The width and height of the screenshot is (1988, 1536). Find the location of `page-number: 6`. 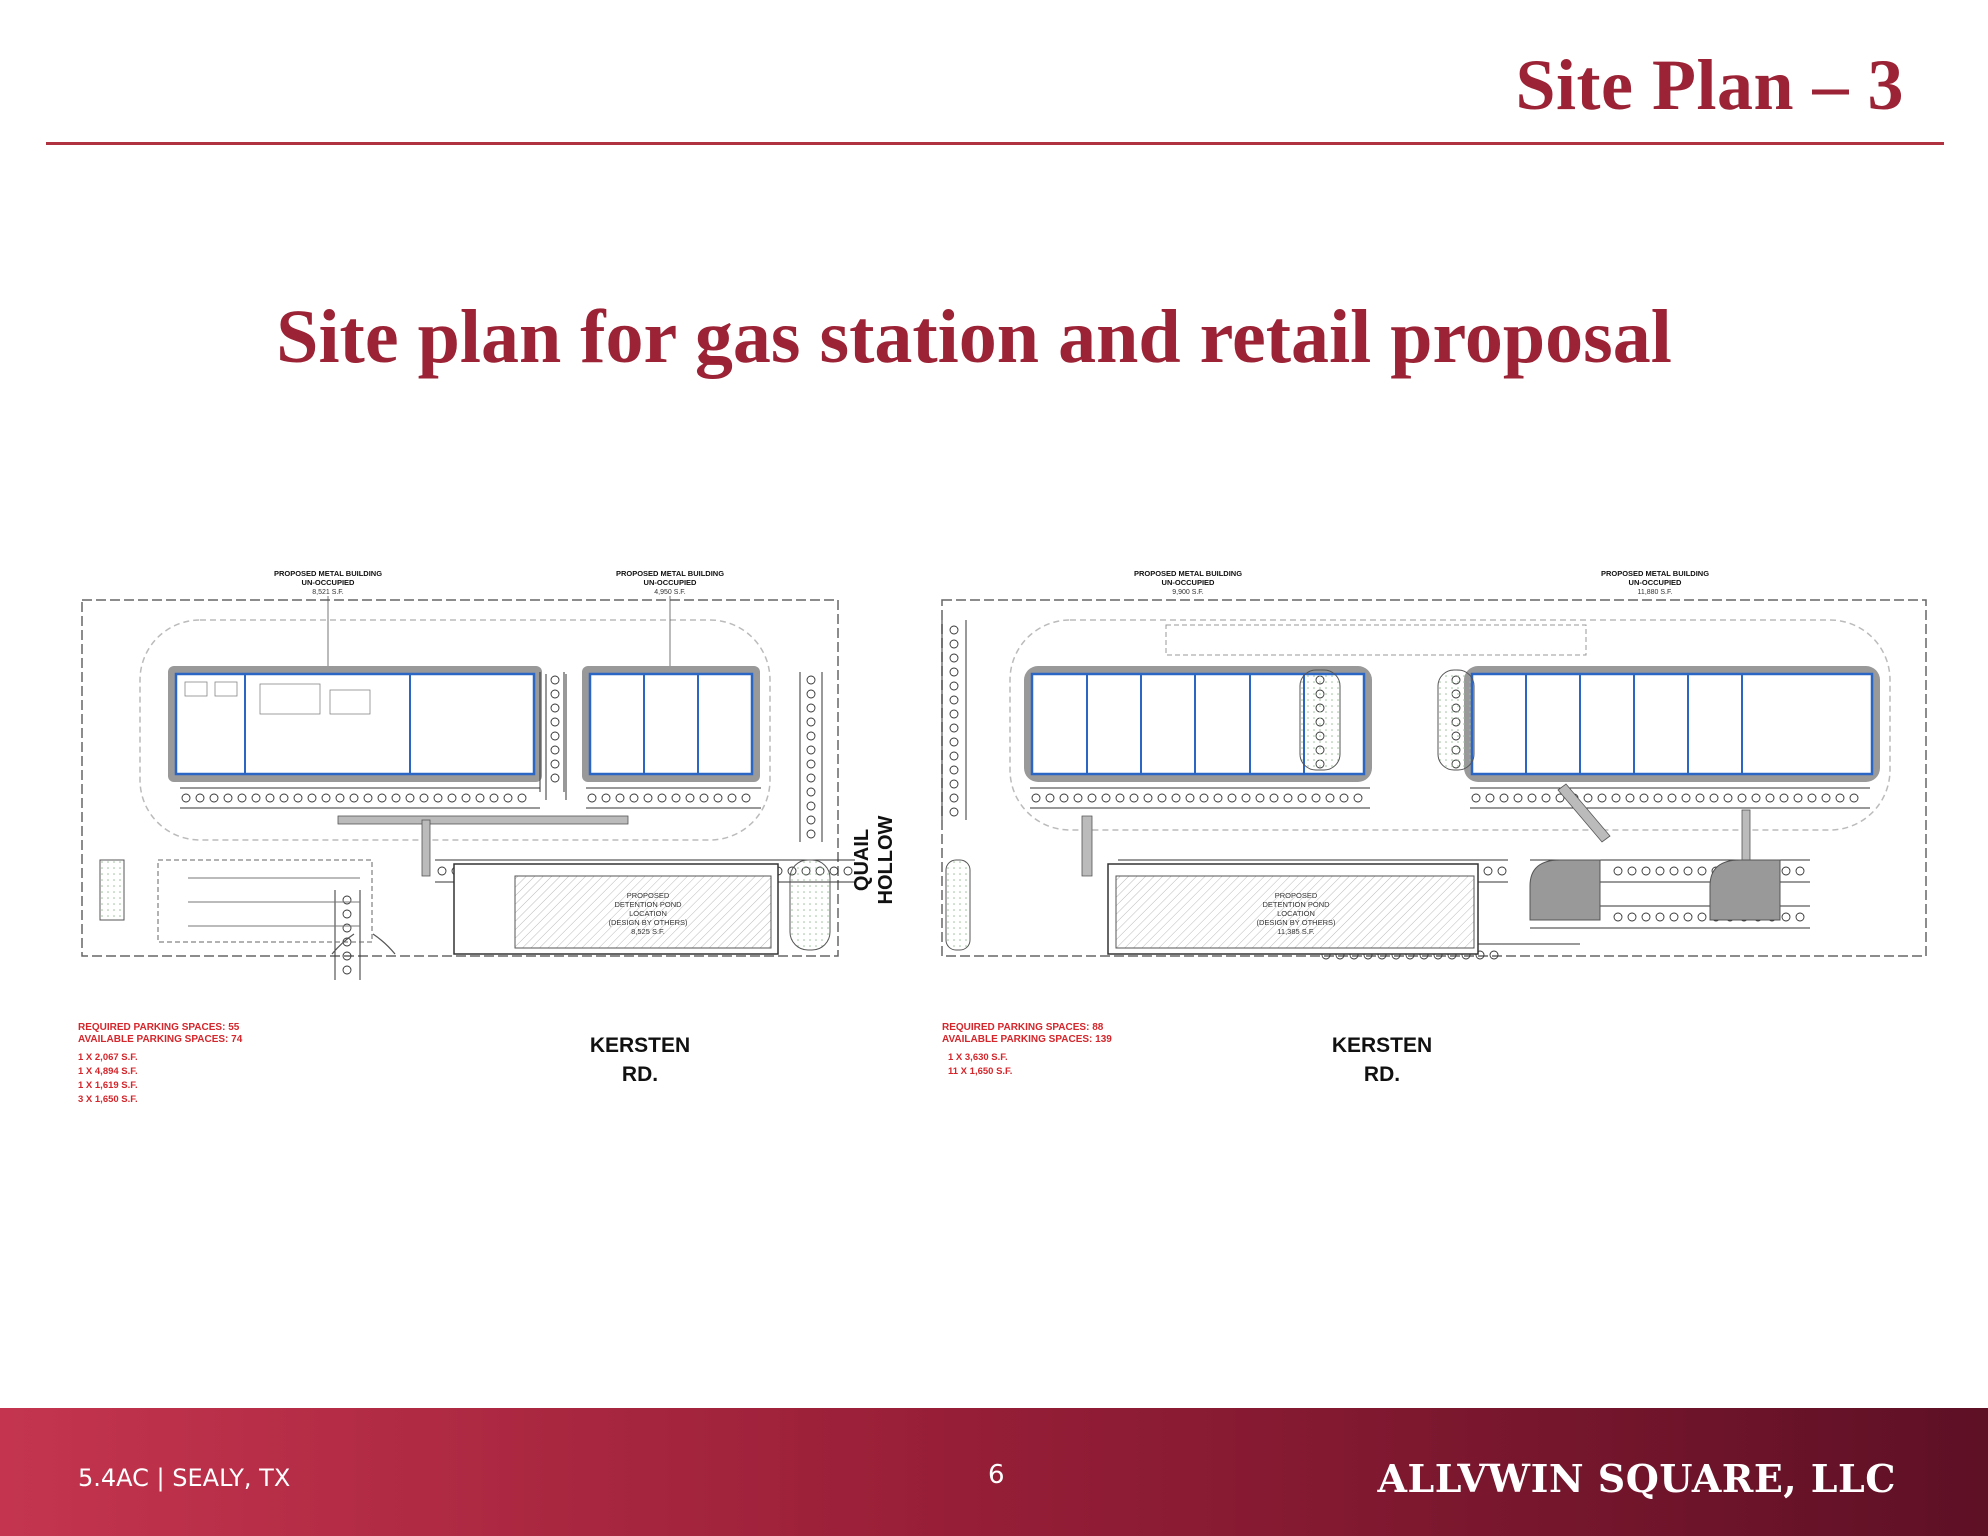

page-number: 6 is located at coordinates (996, 1475).